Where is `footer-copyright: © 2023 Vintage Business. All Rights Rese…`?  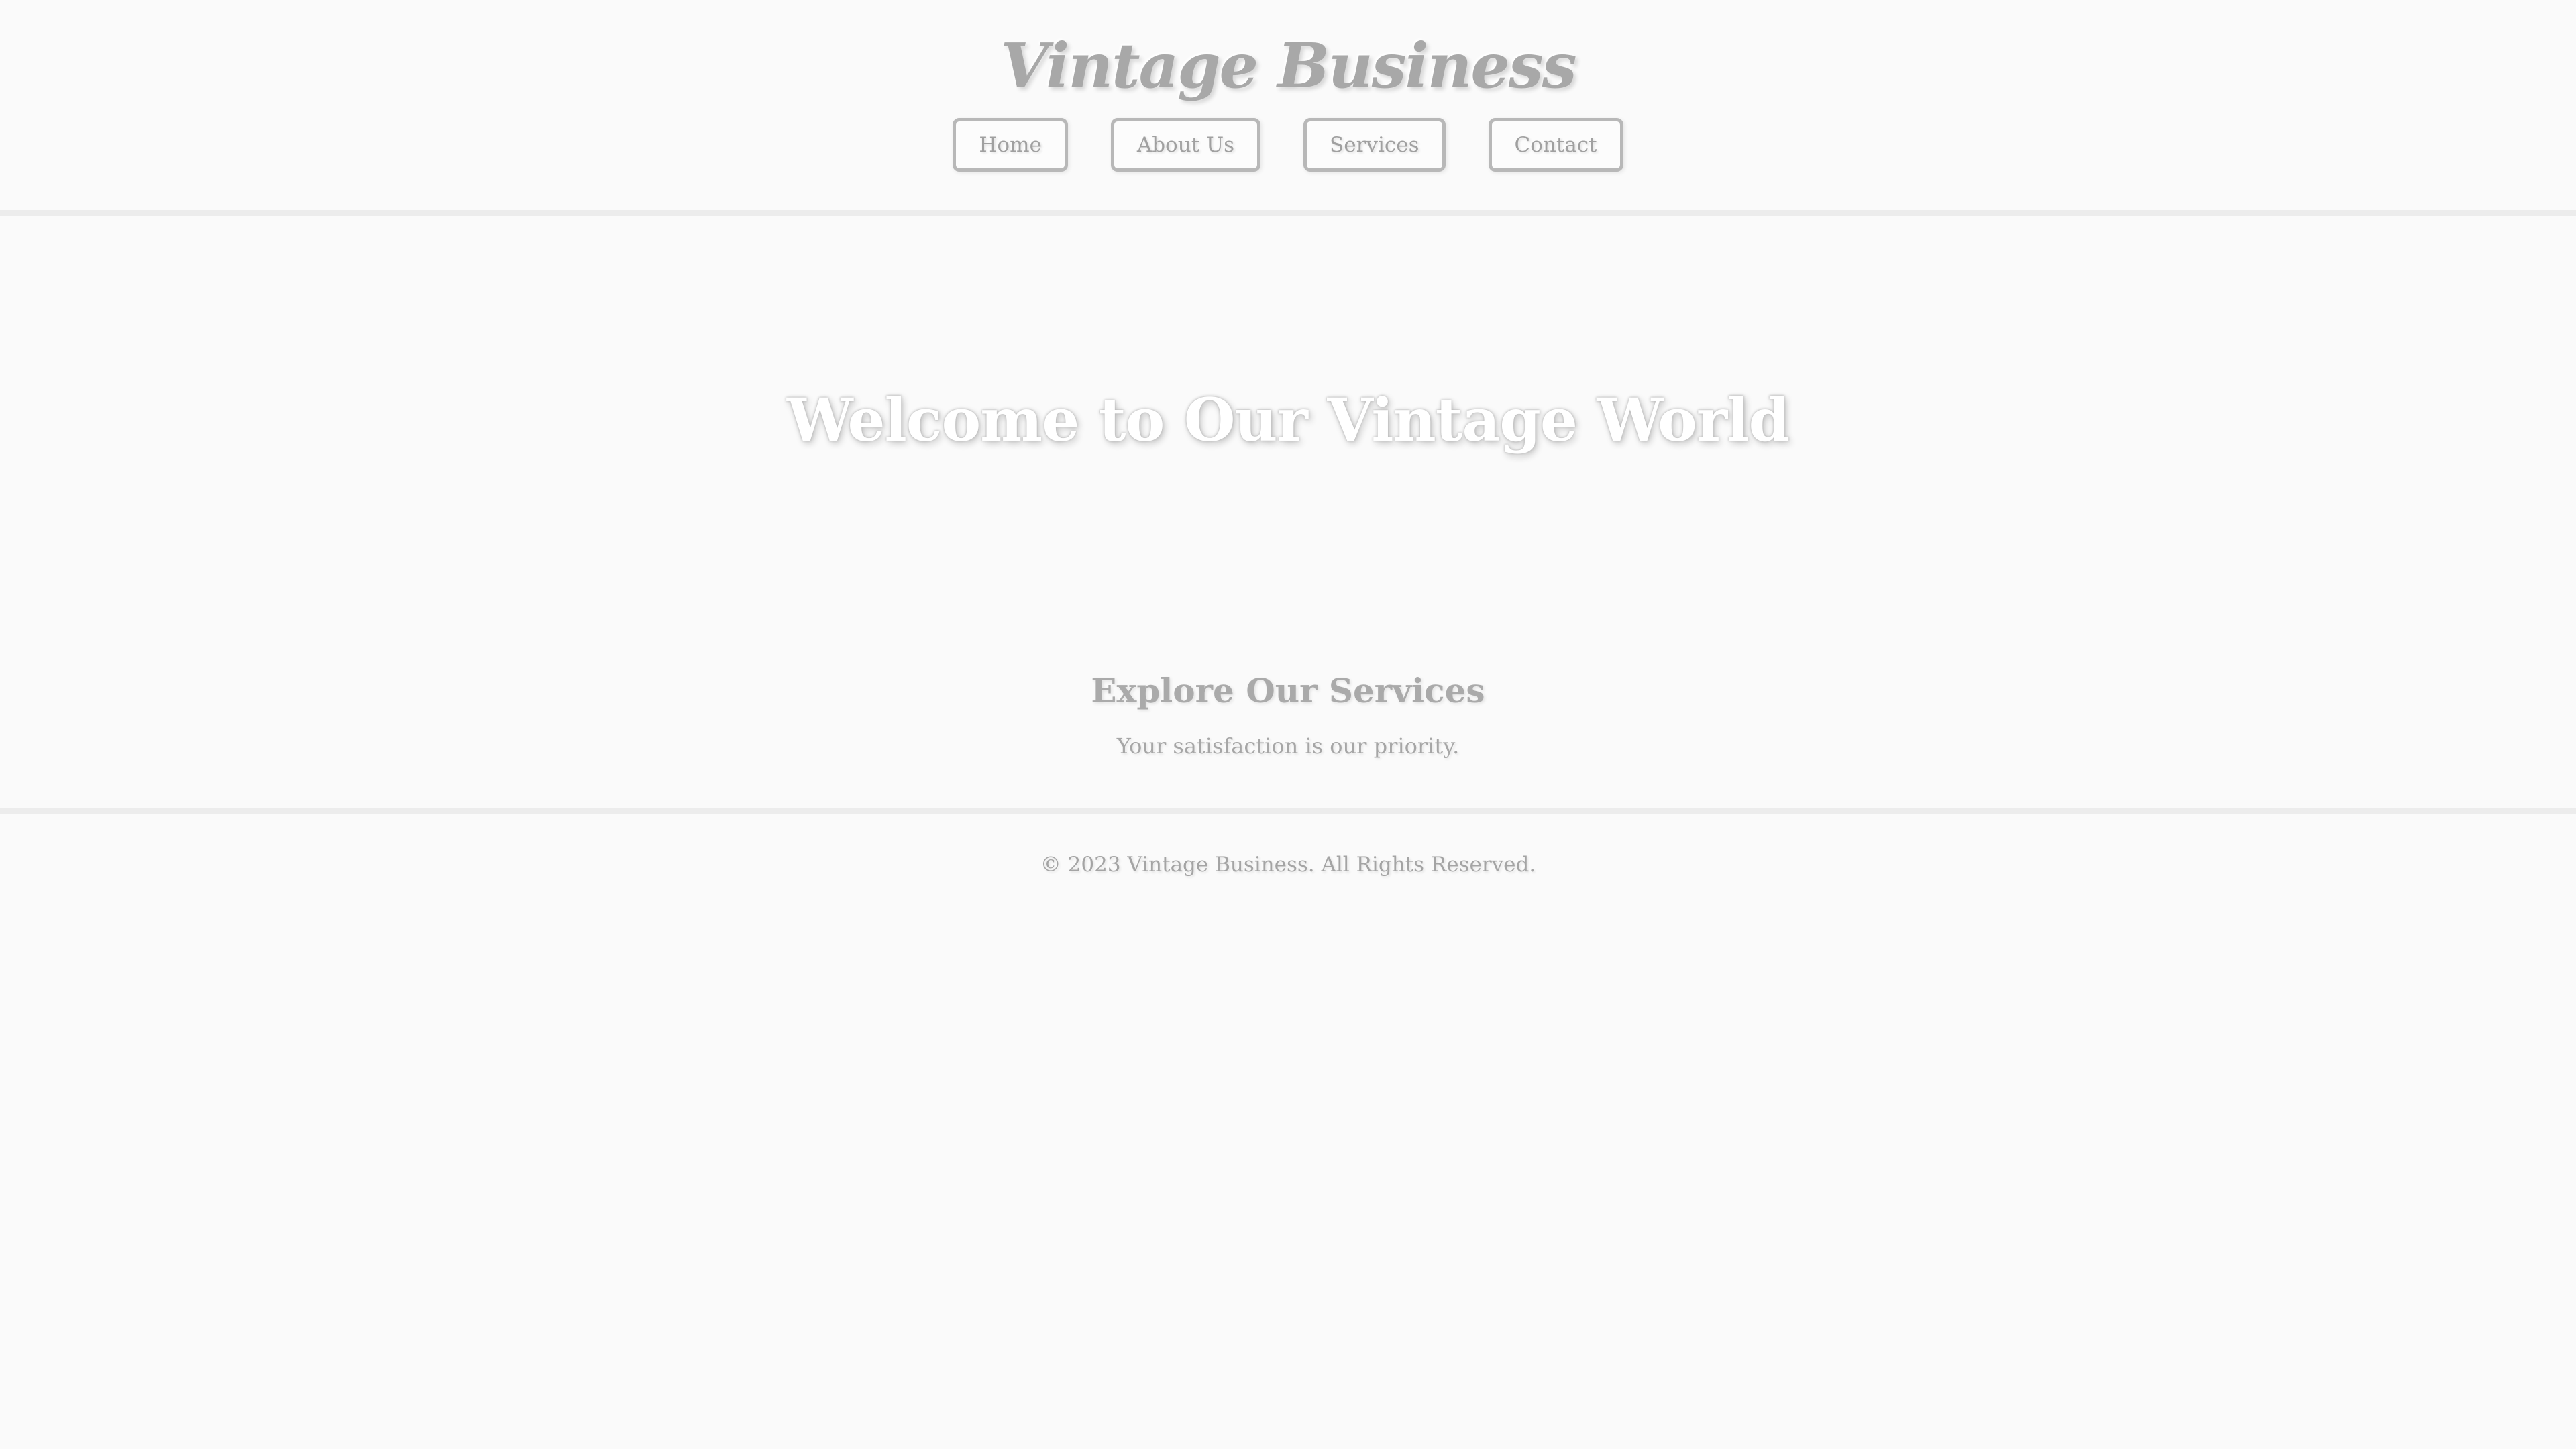
footer-copyright: © 2023 Vintage Business. All Rights Rese… is located at coordinates (1288, 865).